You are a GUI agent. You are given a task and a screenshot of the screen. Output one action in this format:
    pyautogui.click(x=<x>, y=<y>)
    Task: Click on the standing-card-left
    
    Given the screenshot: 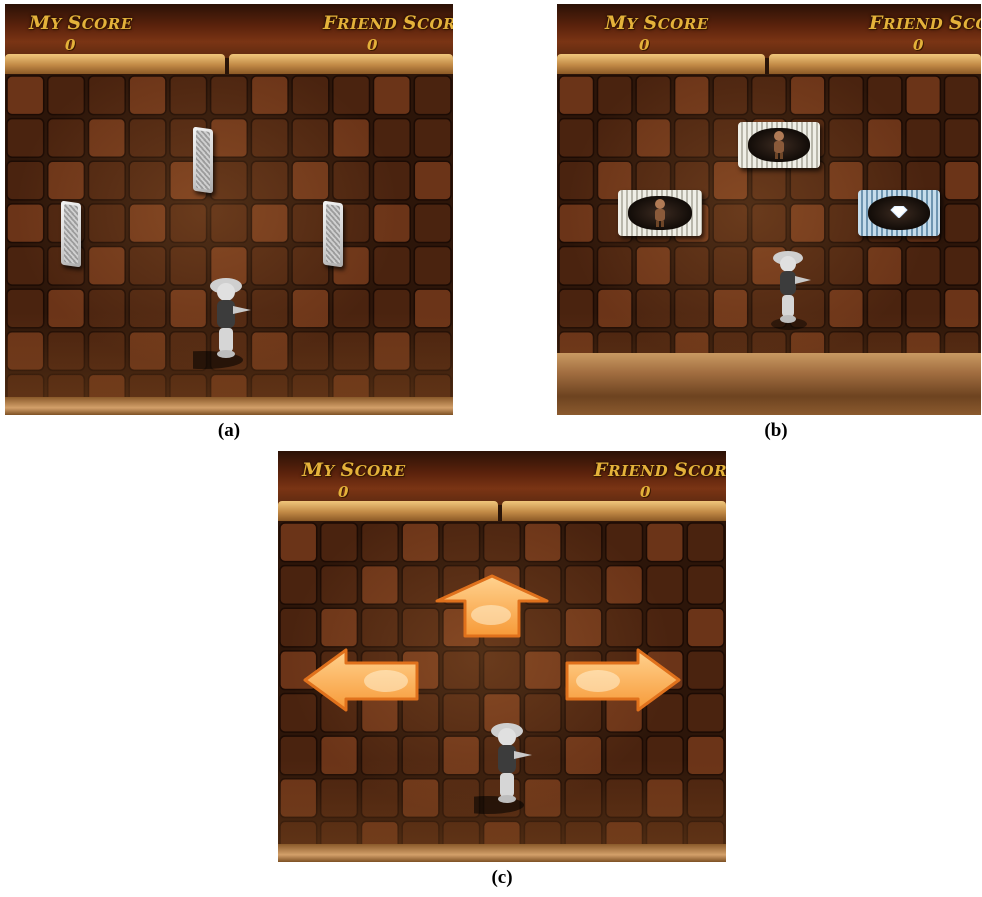 What is the action you would take?
    pyautogui.click(x=71, y=234)
    